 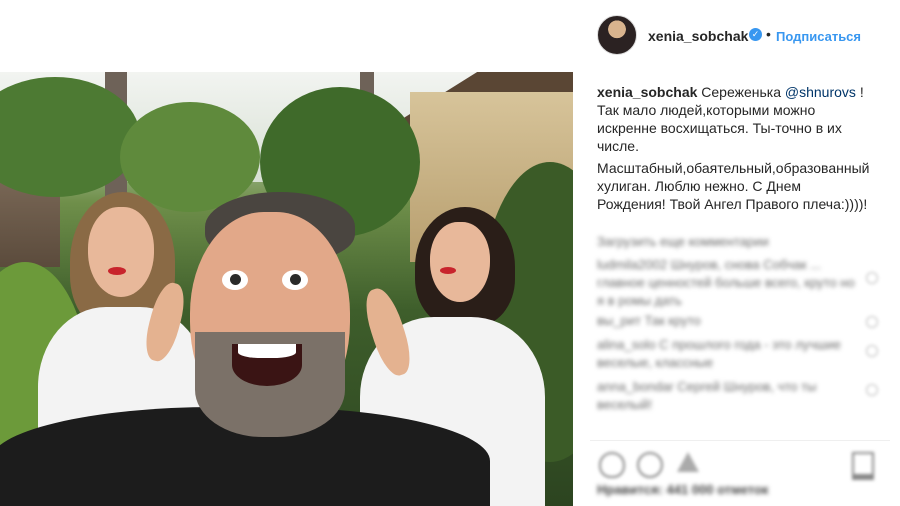 What do you see at coordinates (863, 466) in the screenshot?
I see `bookmark-icon` at bounding box center [863, 466].